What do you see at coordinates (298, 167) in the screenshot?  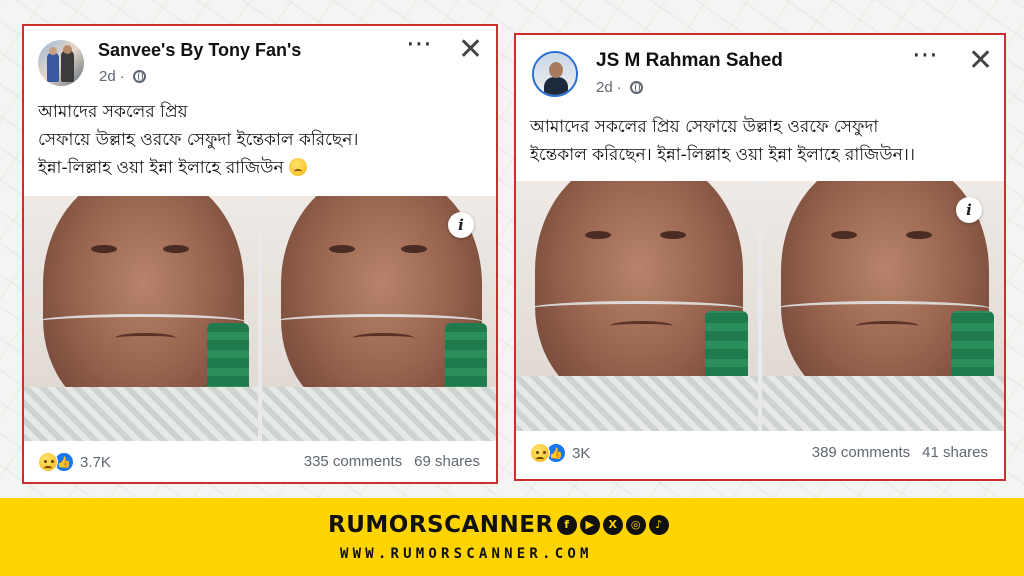 I see `sad-face-emoji-icon` at bounding box center [298, 167].